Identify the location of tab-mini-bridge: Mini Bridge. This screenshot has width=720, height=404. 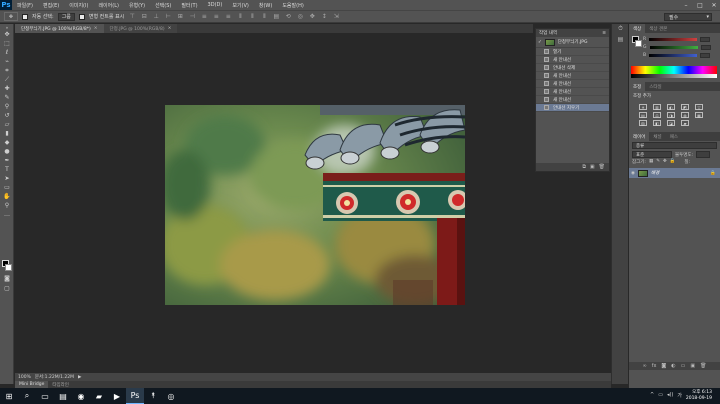
(32, 384).